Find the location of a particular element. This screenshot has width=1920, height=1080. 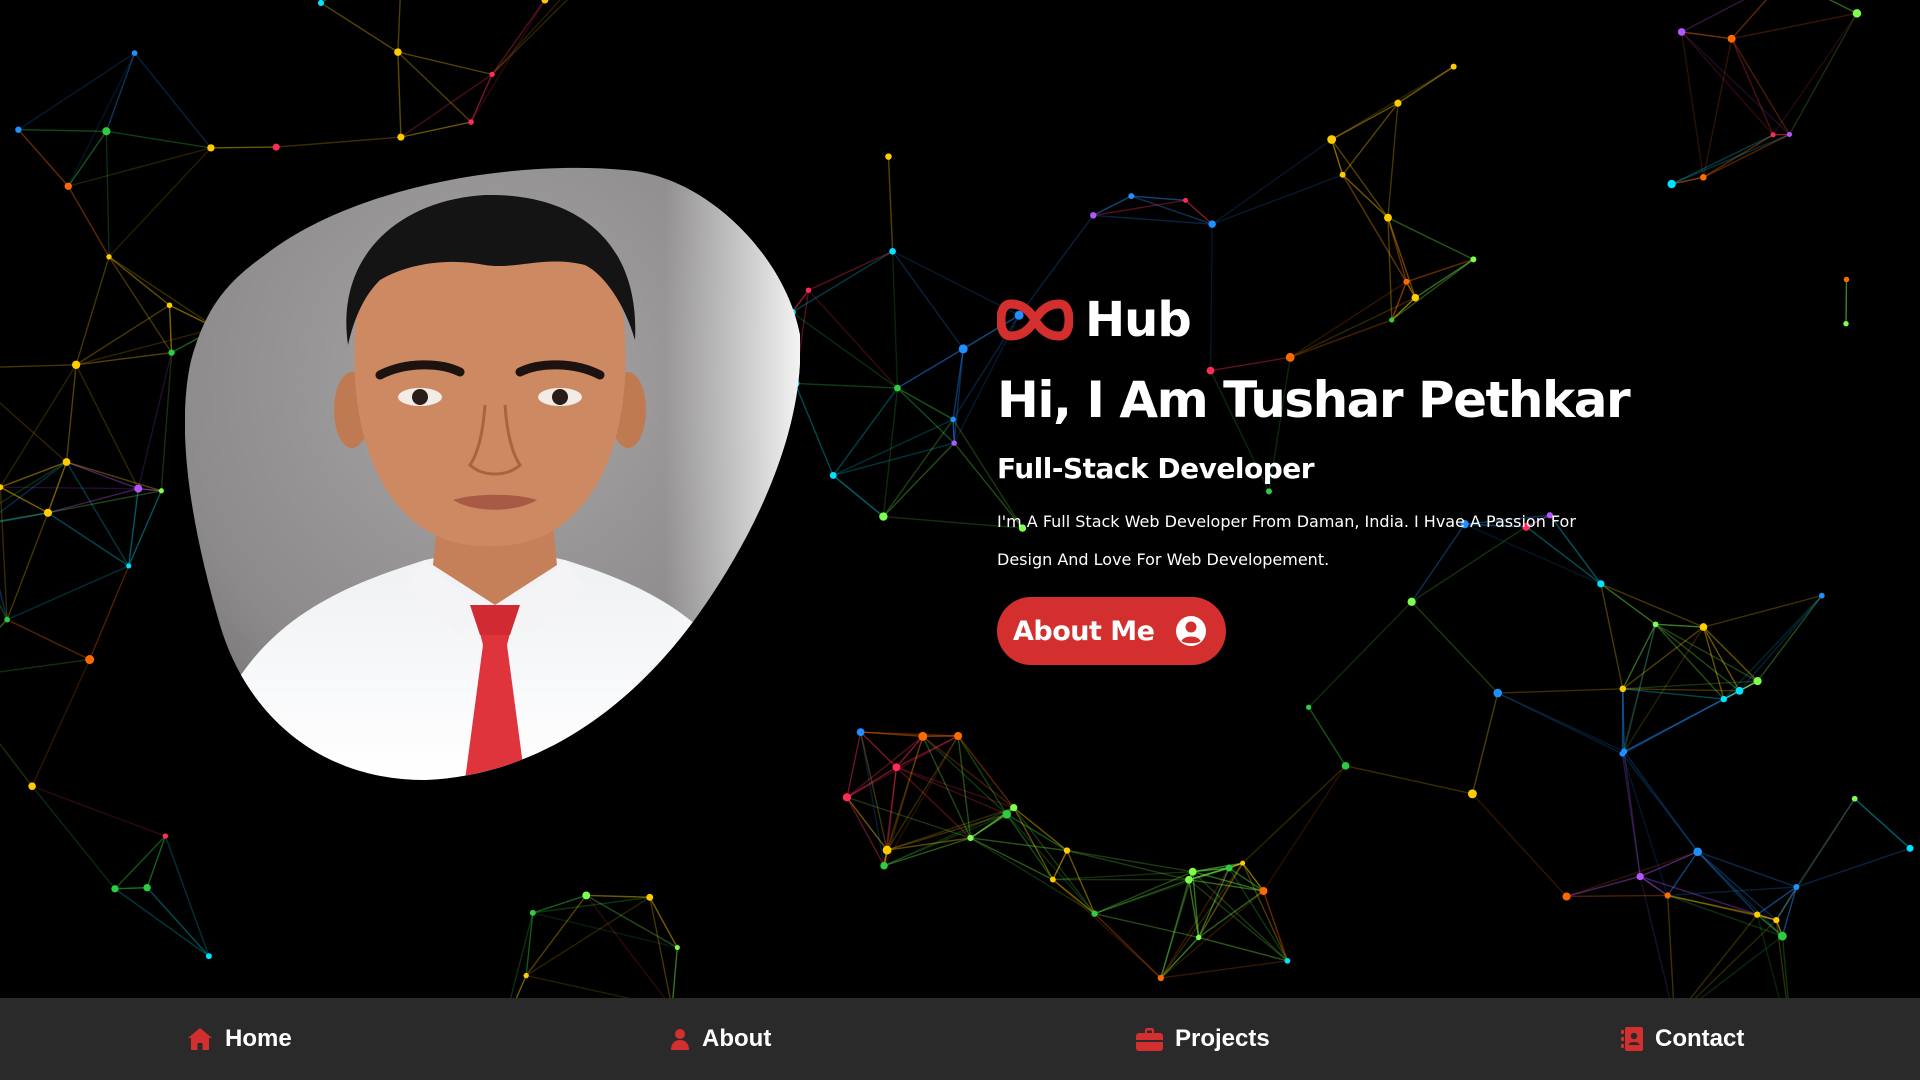

role-subtitle: Full-Stack Developer is located at coordinates (1156, 468).